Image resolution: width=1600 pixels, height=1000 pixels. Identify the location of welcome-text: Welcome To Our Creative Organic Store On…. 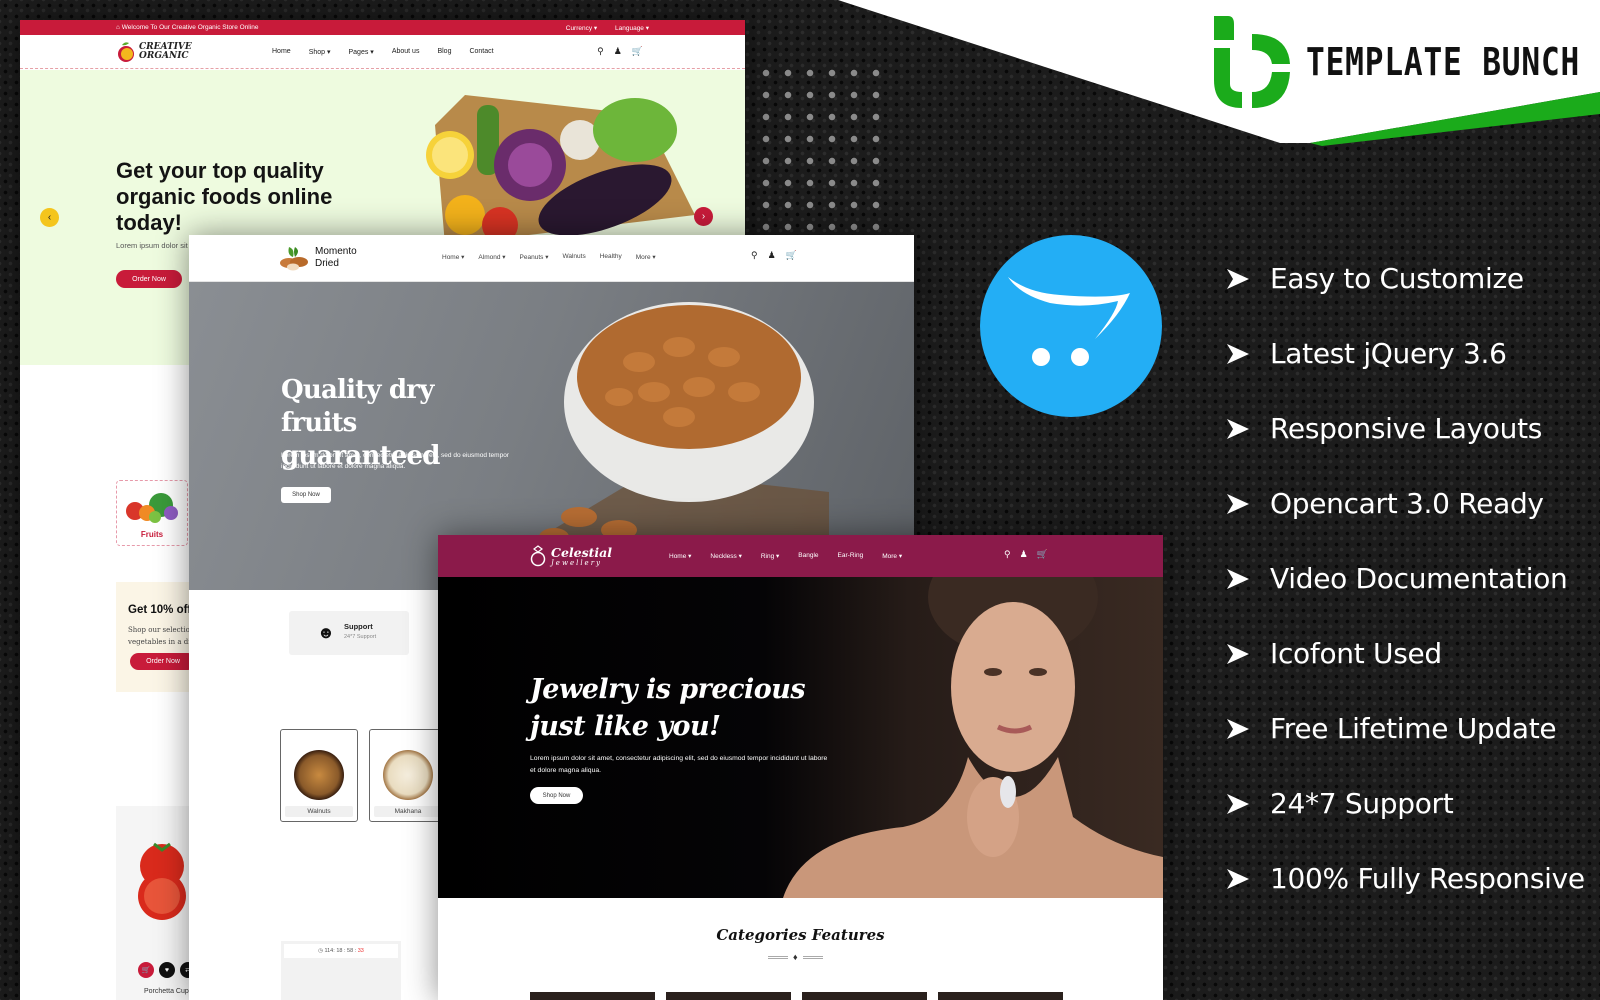
(190, 27).